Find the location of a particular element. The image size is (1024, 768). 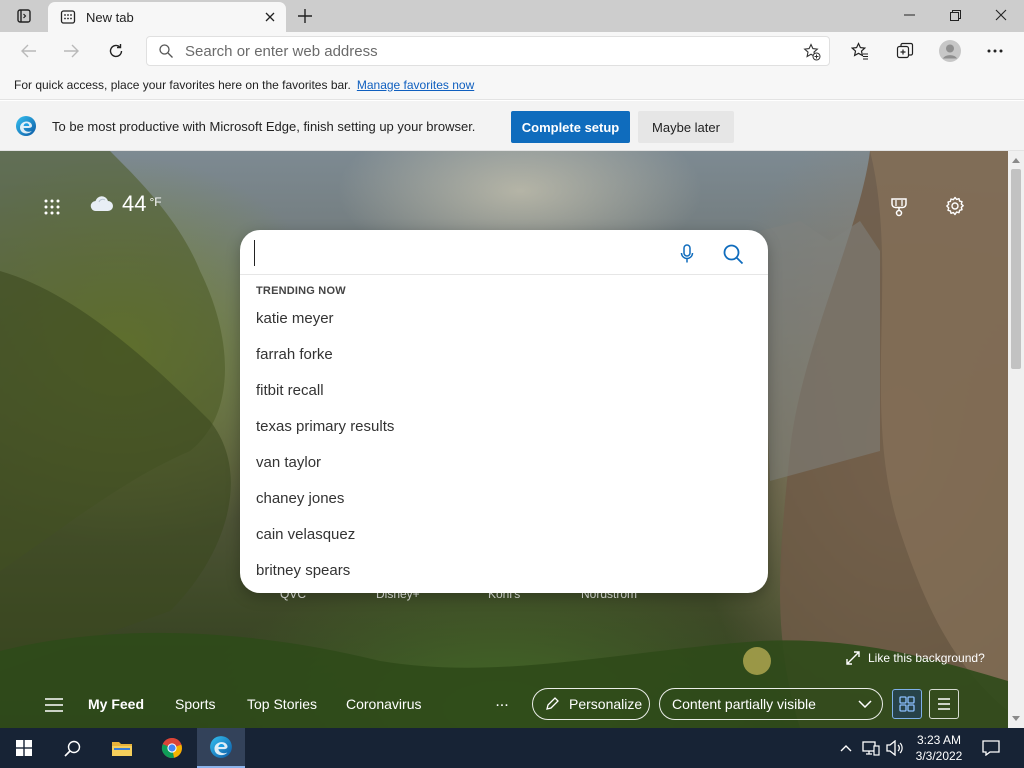

app-launcher-grid-icon is located at coordinates (52, 207).